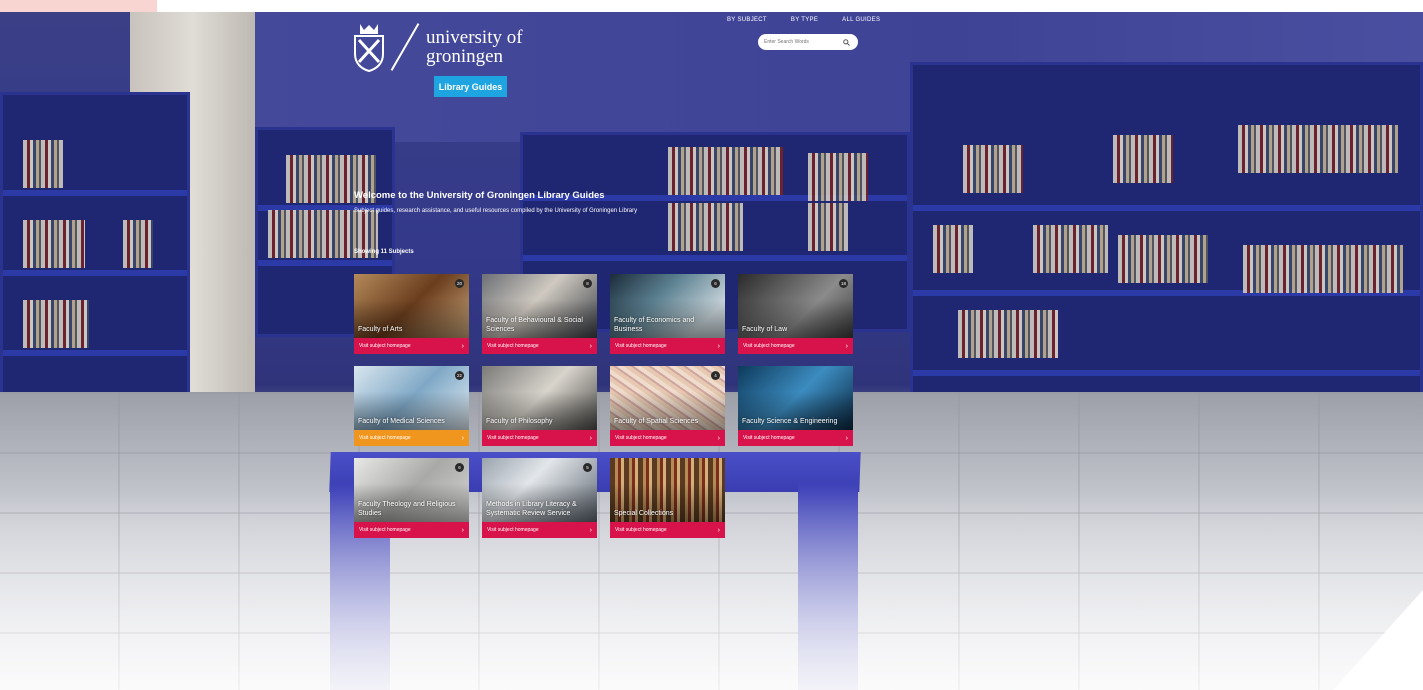 Image resolution: width=1423 pixels, height=690 pixels. I want to click on university-name-line1: university of, so click(474, 37).